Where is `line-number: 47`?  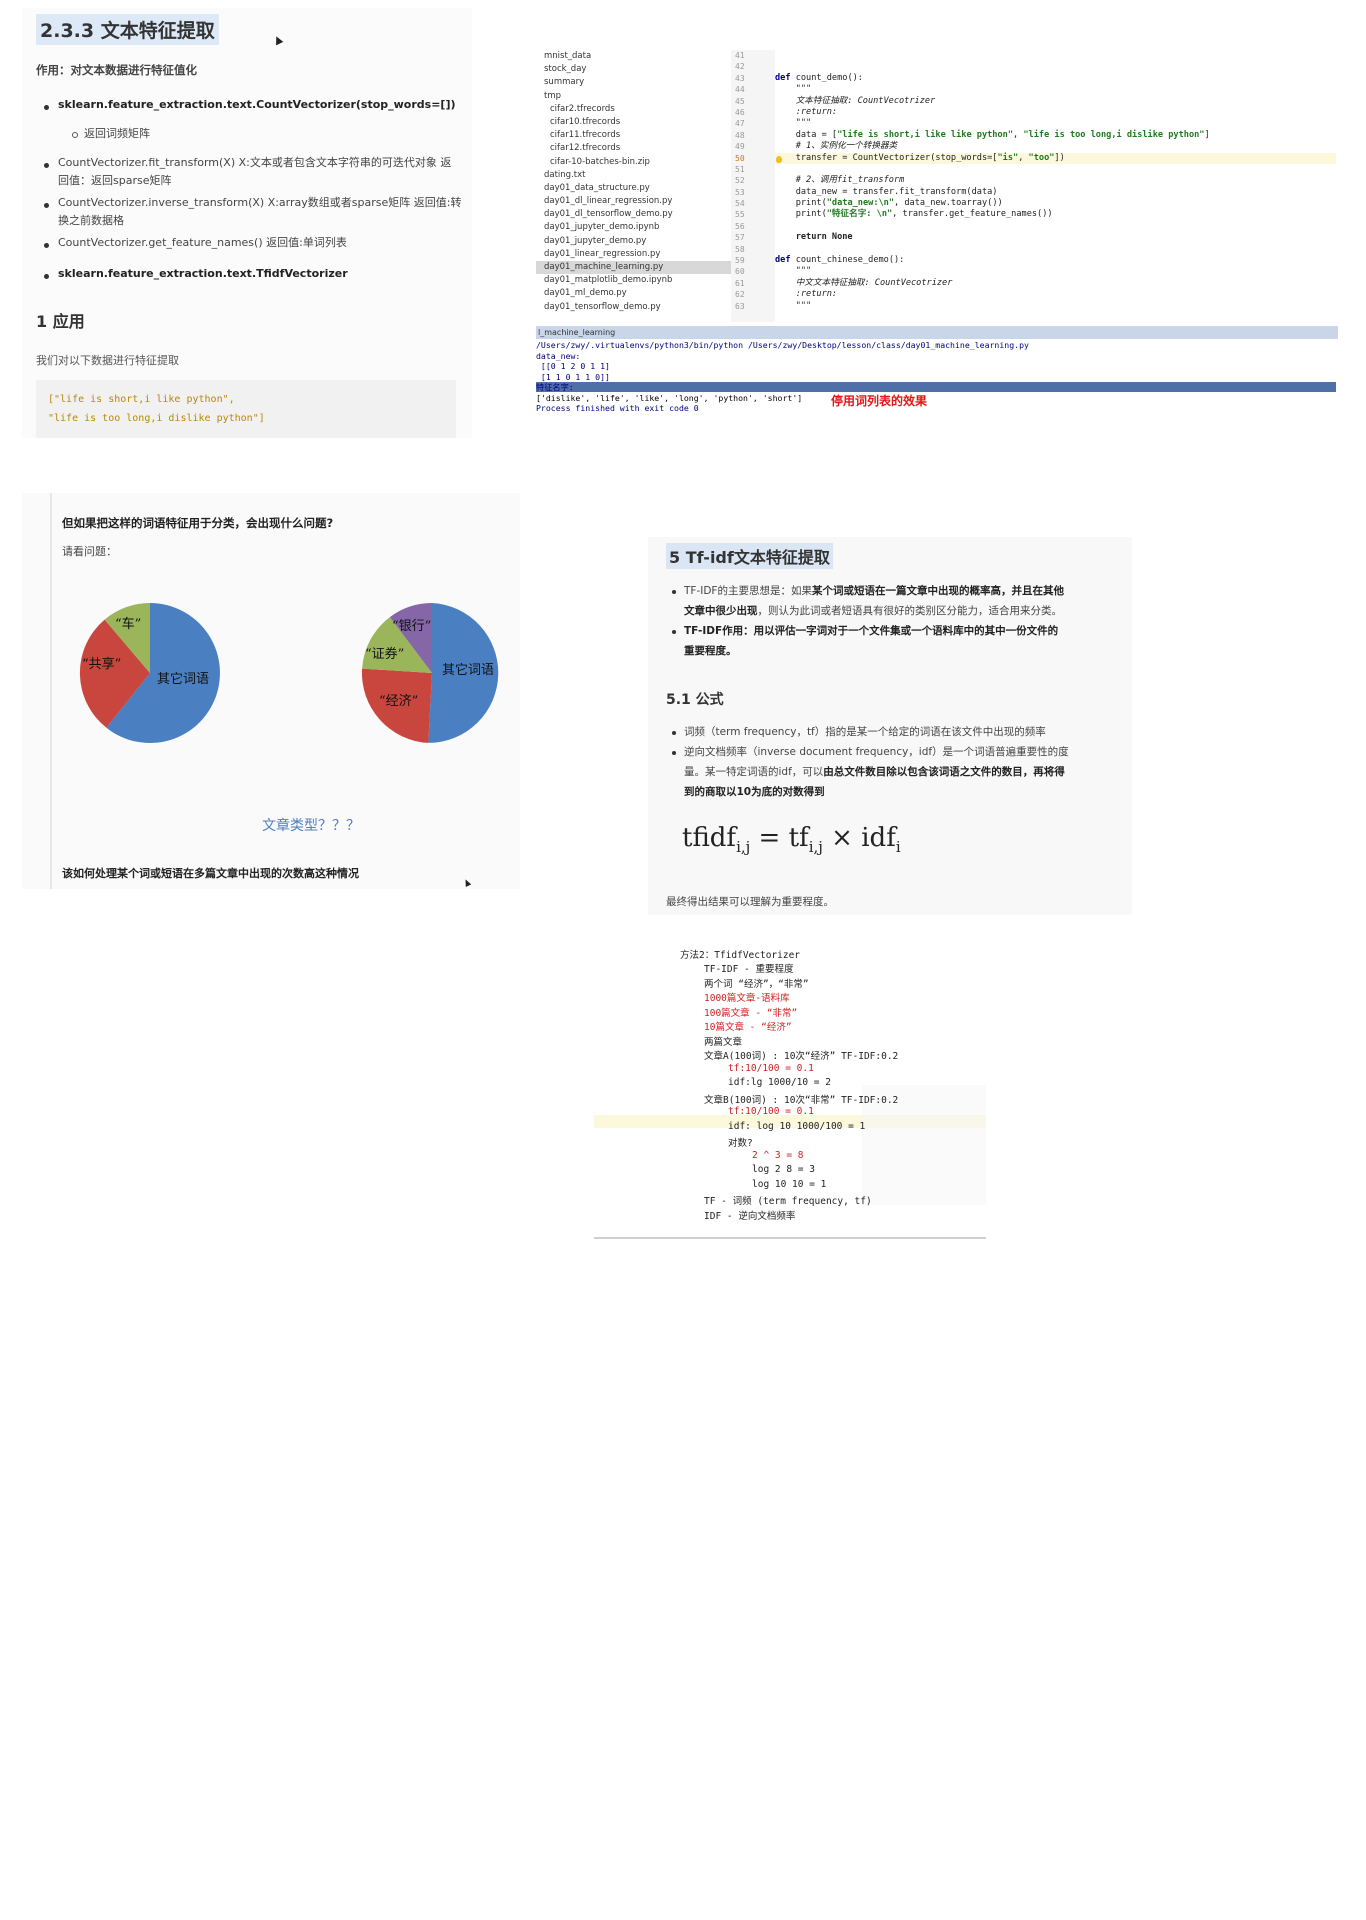 line-number: 47 is located at coordinates (740, 124).